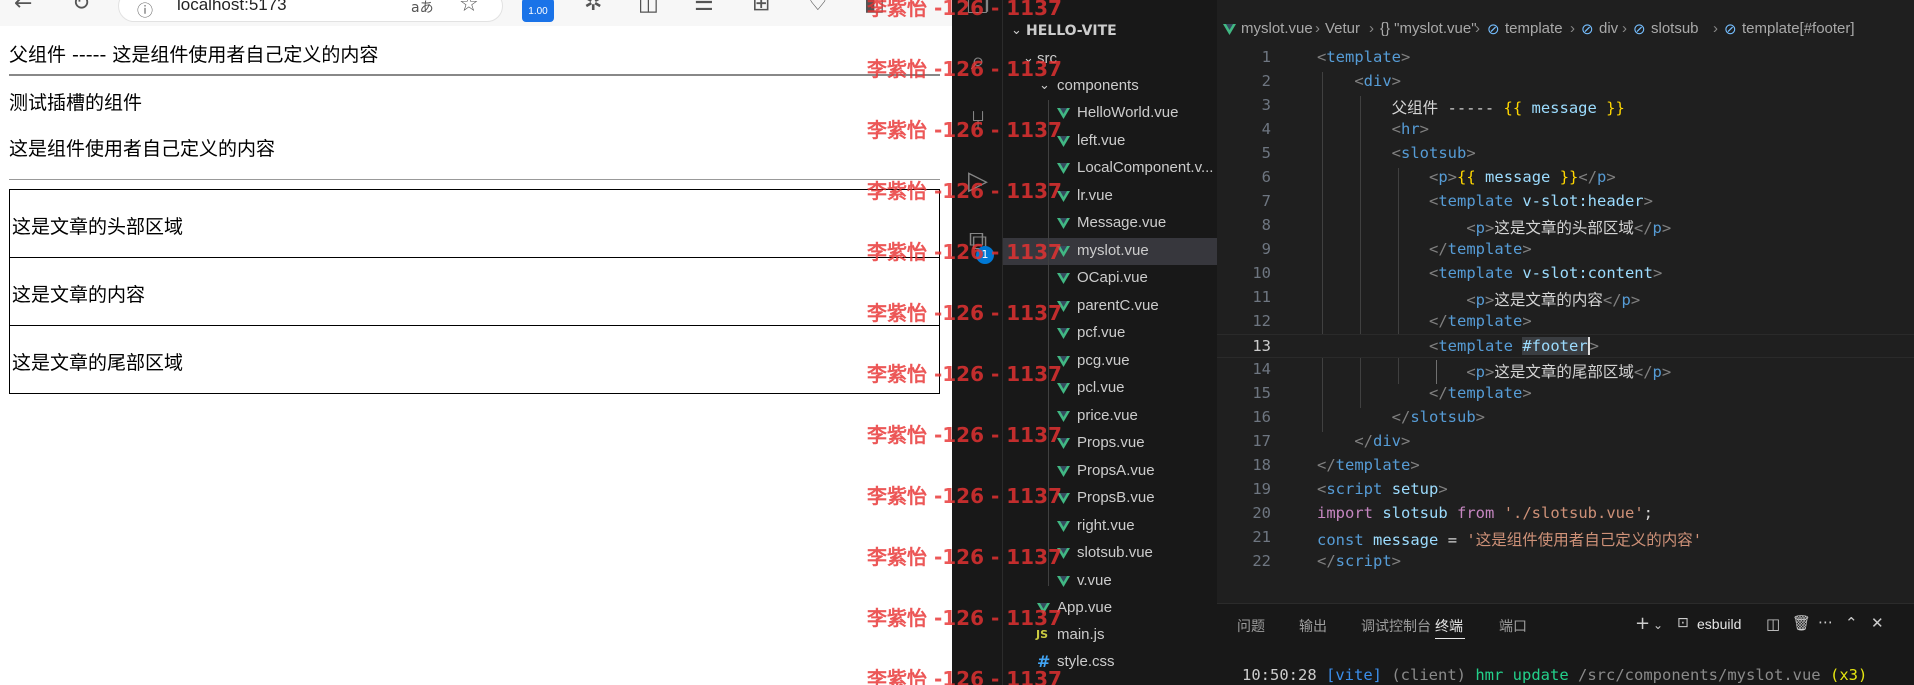 This screenshot has height=685, width=1914. What do you see at coordinates (1534, 28) in the screenshot?
I see `breadcrumb-item: template` at bounding box center [1534, 28].